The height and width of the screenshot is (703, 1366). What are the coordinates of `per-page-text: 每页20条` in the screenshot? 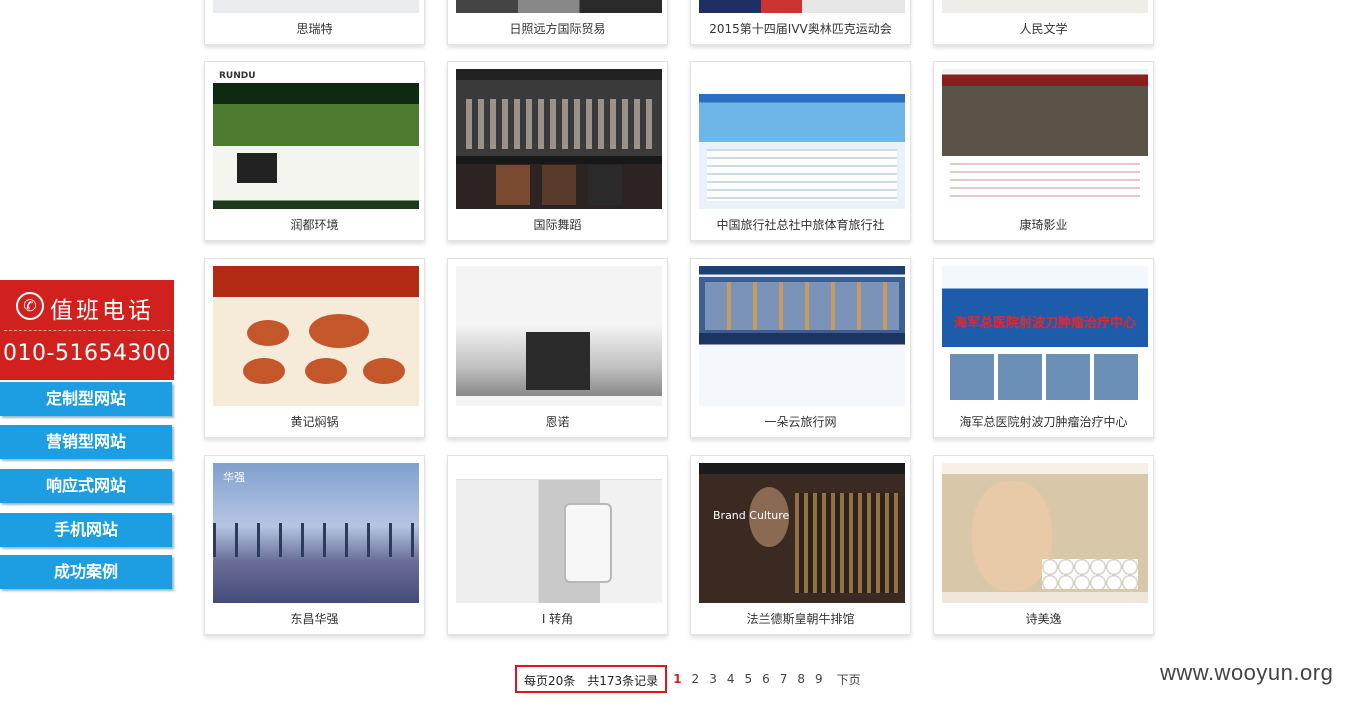 It's located at (550, 681).